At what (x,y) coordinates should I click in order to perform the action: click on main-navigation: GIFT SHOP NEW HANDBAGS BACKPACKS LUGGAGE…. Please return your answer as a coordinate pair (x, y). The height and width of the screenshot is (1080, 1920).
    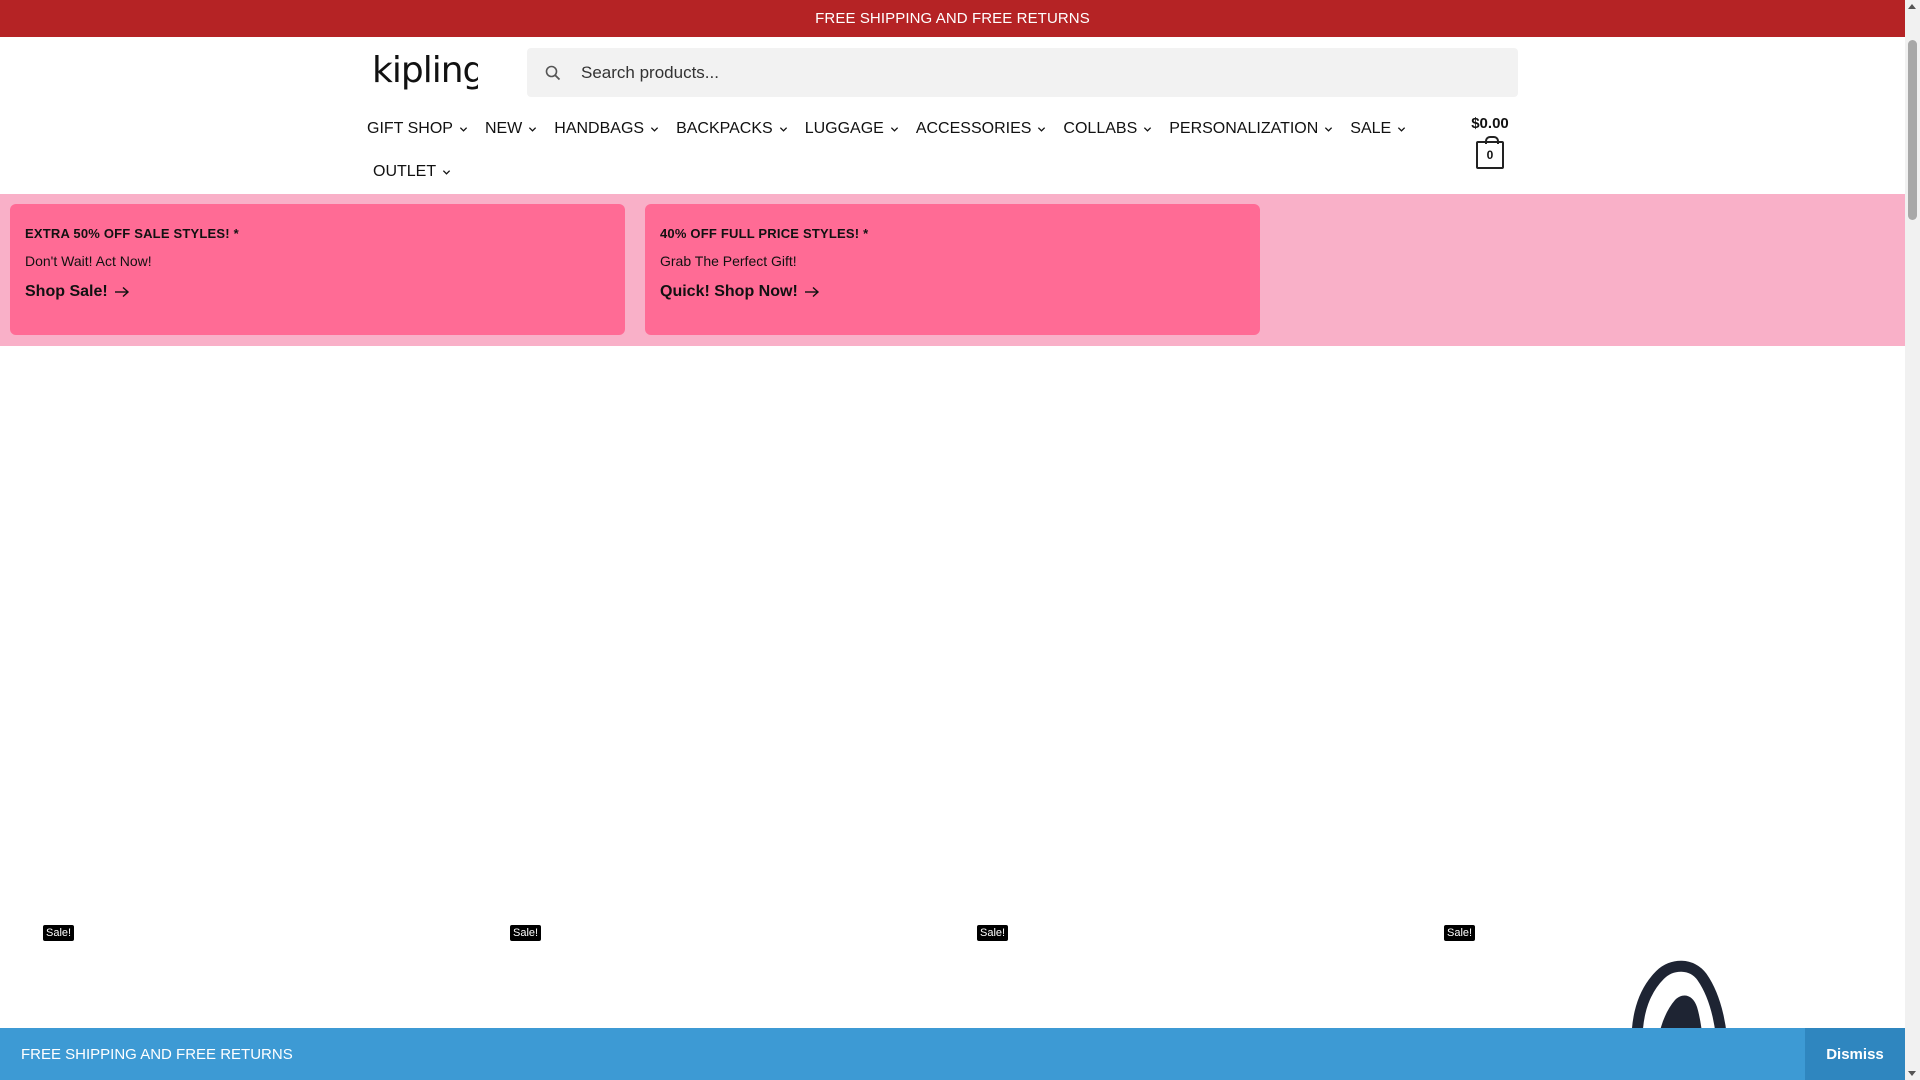
    Looking at the image, I should click on (886, 150).